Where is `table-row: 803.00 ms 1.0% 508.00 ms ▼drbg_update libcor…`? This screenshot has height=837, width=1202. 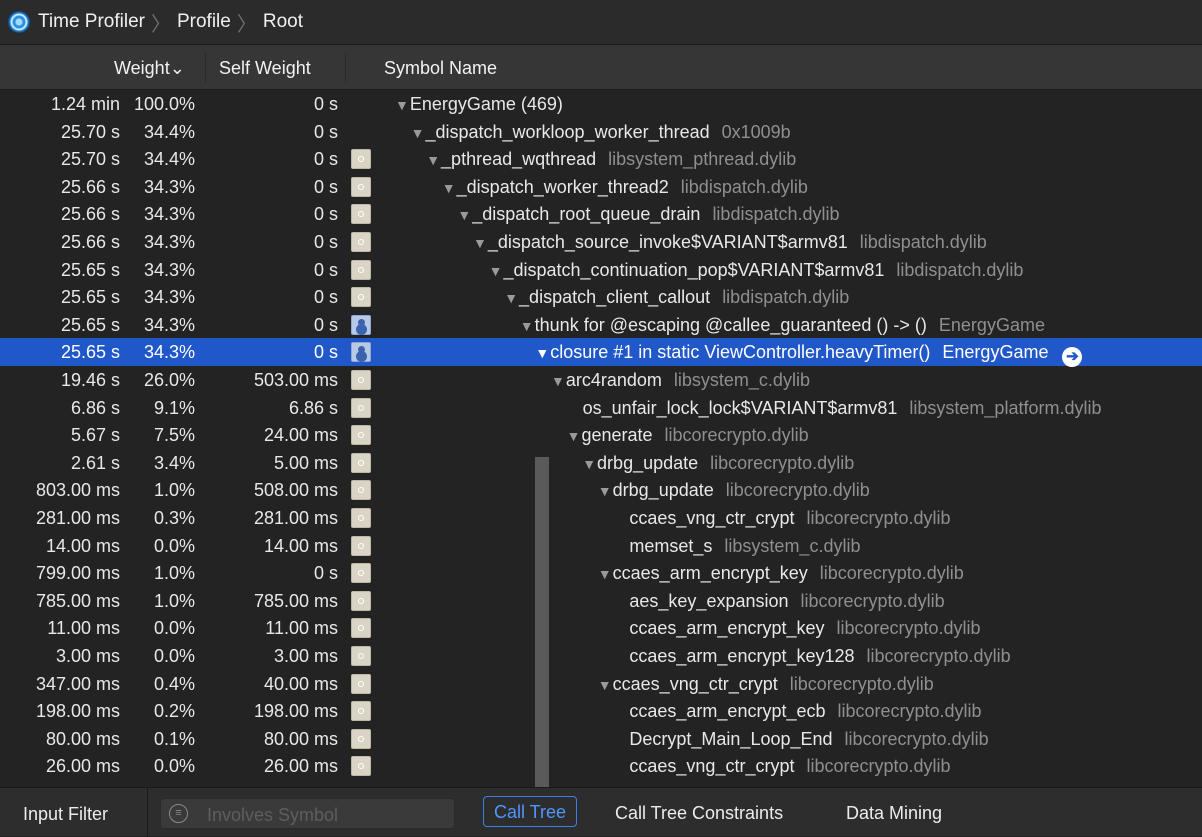 table-row: 803.00 ms 1.0% 508.00 ms ▼drbg_update libcor… is located at coordinates (601, 490).